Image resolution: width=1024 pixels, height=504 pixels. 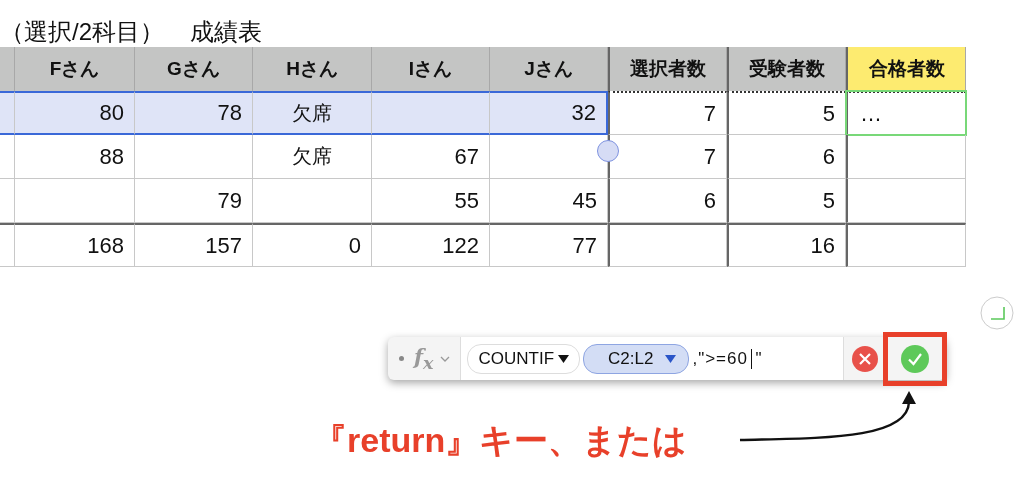 I want to click on formula-field: COUNTIF C2:L2 ,">=60 ", so click(x=652, y=358).